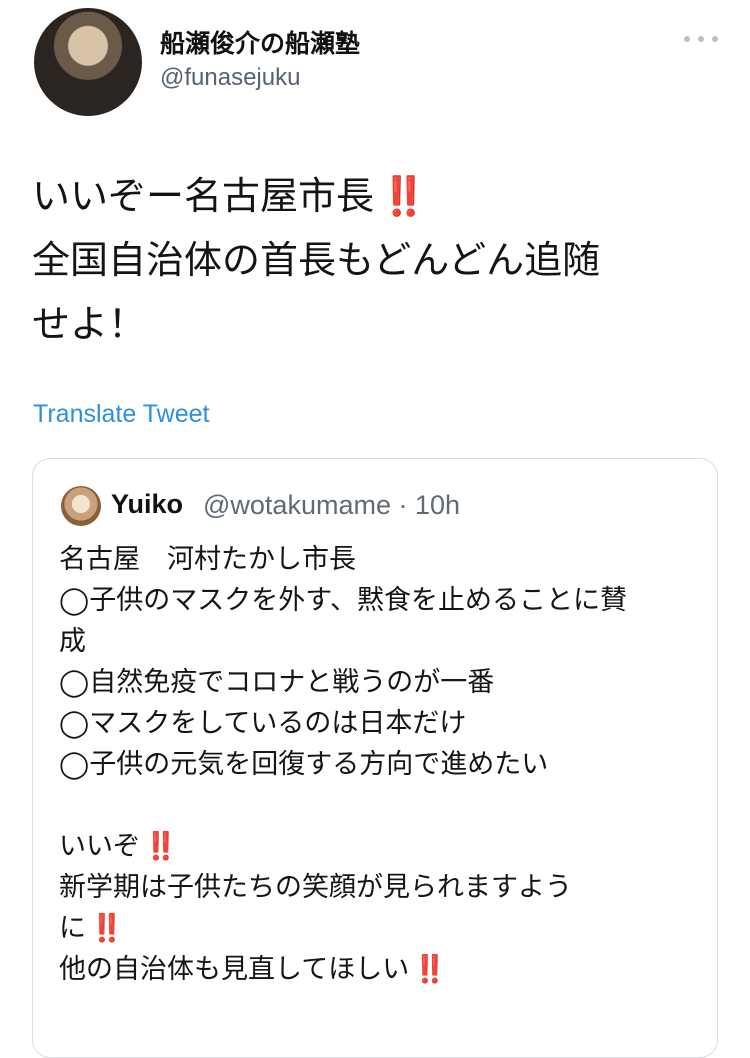 The width and height of the screenshot is (750, 1058). What do you see at coordinates (277, 682) in the screenshot?
I see `quoted-line: ◯自然免疫でコロナと戦うのが一番` at bounding box center [277, 682].